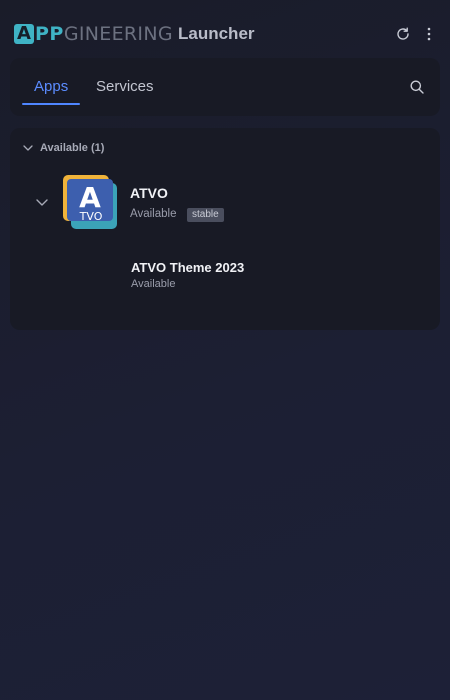 This screenshot has width=450, height=700. I want to click on logo-letter-a: A, so click(24, 34).